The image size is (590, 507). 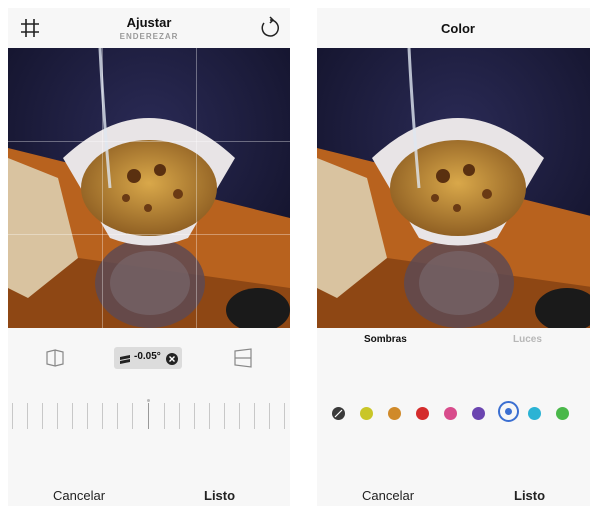 What do you see at coordinates (55, 360) in the screenshot?
I see `vertical-perspective-icon` at bounding box center [55, 360].